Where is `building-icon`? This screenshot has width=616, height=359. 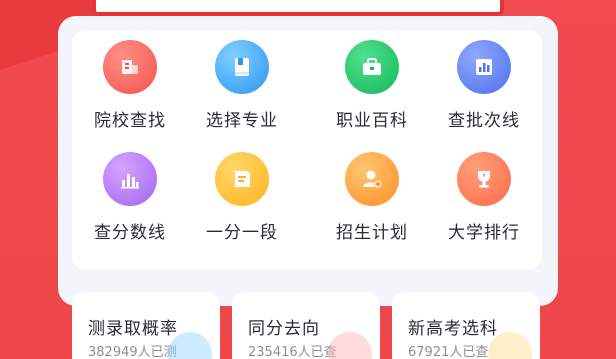 building-icon is located at coordinates (130, 67).